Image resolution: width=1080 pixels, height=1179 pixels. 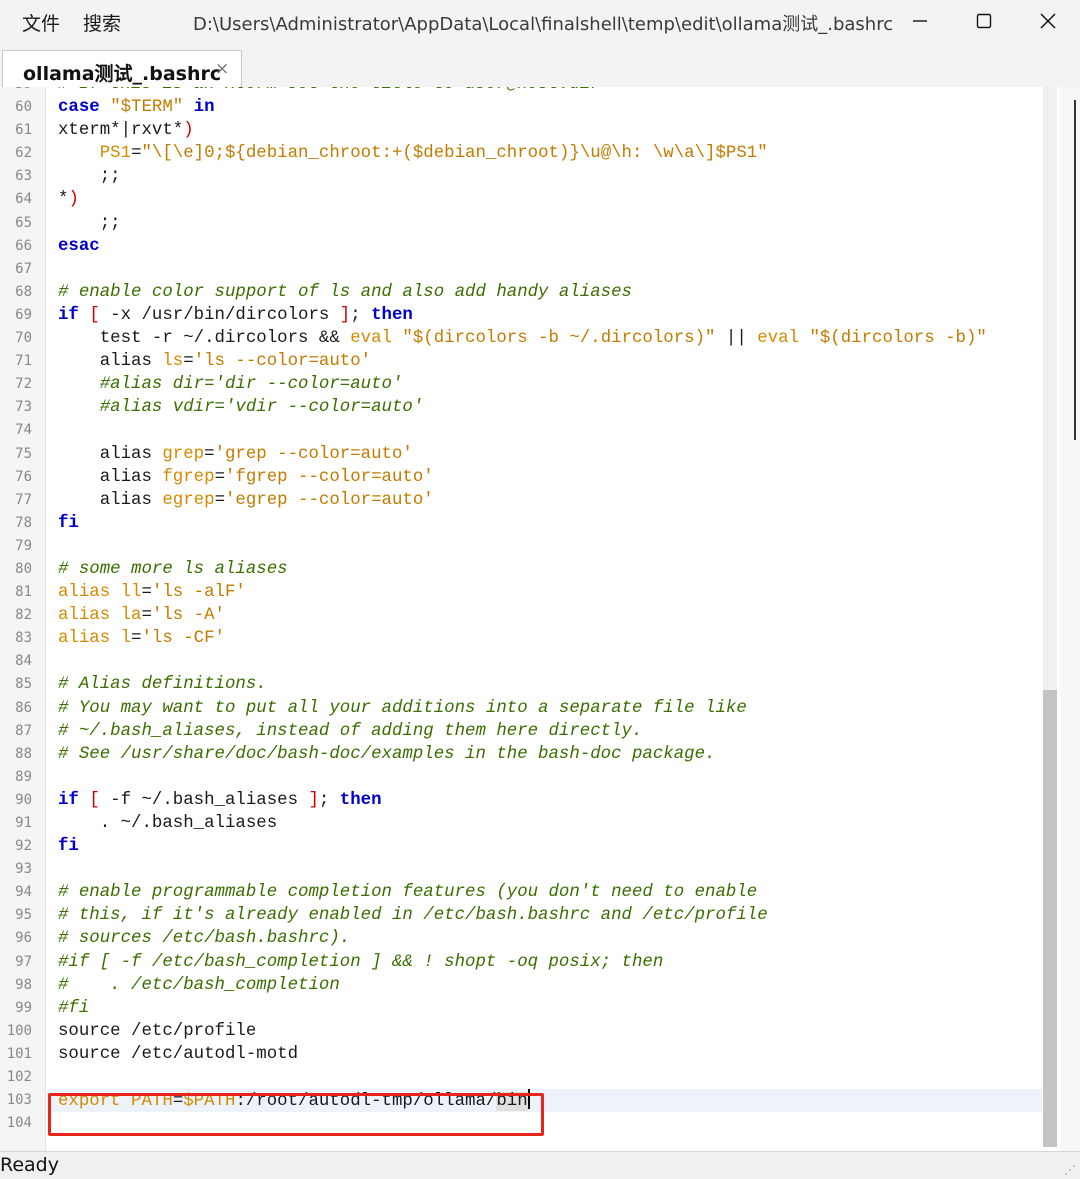 What do you see at coordinates (178, 1054) in the screenshot?
I see `line-code: source /etc/autodl-motd` at bounding box center [178, 1054].